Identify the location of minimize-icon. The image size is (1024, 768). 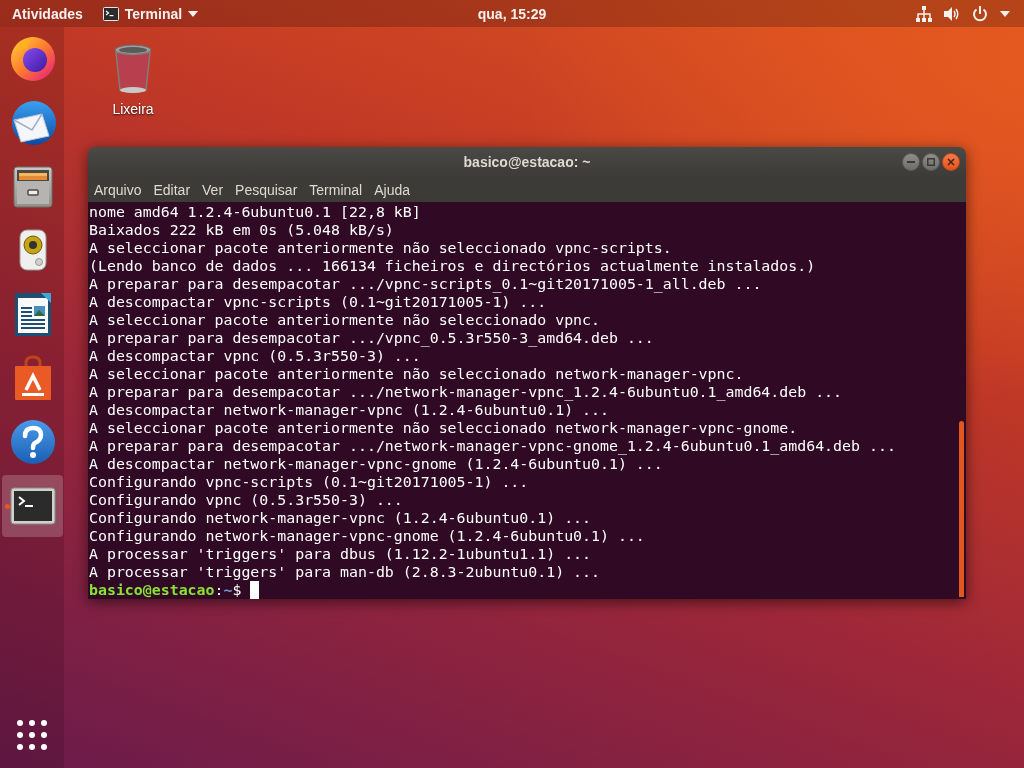
(911, 162).